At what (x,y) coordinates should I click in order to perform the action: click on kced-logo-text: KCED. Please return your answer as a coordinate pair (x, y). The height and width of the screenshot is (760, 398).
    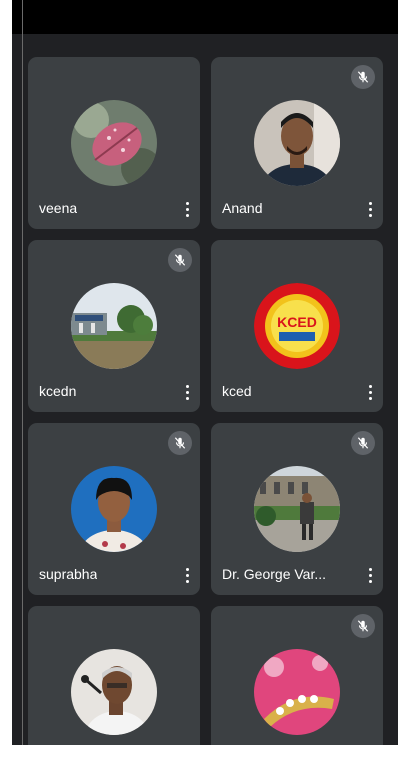
    Looking at the image, I should click on (297, 322).